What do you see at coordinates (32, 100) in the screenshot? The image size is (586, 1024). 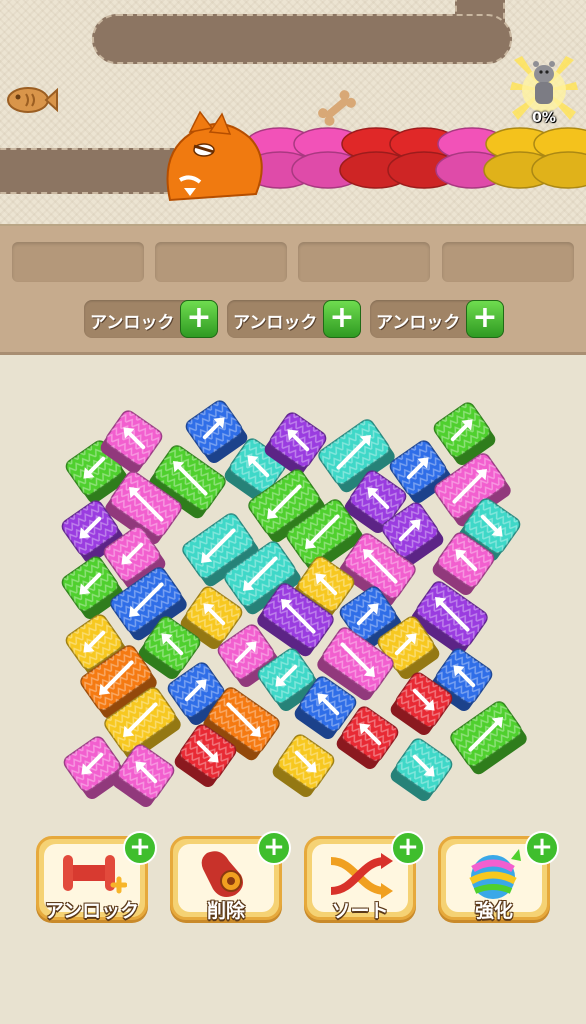 I see `fish-cookie-icon` at bounding box center [32, 100].